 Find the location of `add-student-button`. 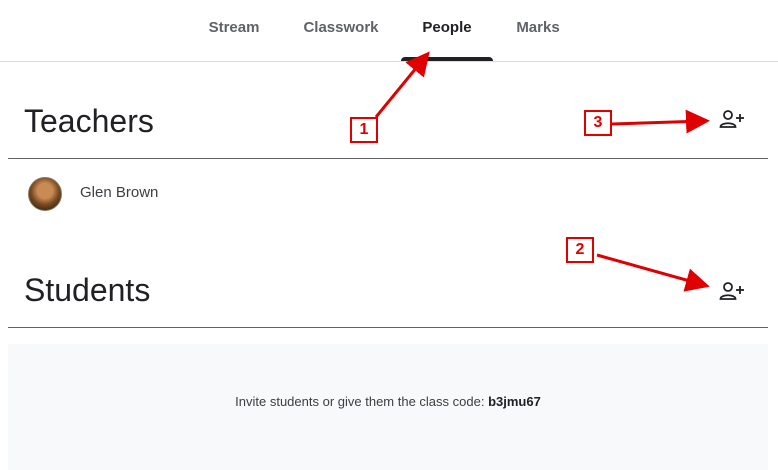

add-student-button is located at coordinates (732, 292).